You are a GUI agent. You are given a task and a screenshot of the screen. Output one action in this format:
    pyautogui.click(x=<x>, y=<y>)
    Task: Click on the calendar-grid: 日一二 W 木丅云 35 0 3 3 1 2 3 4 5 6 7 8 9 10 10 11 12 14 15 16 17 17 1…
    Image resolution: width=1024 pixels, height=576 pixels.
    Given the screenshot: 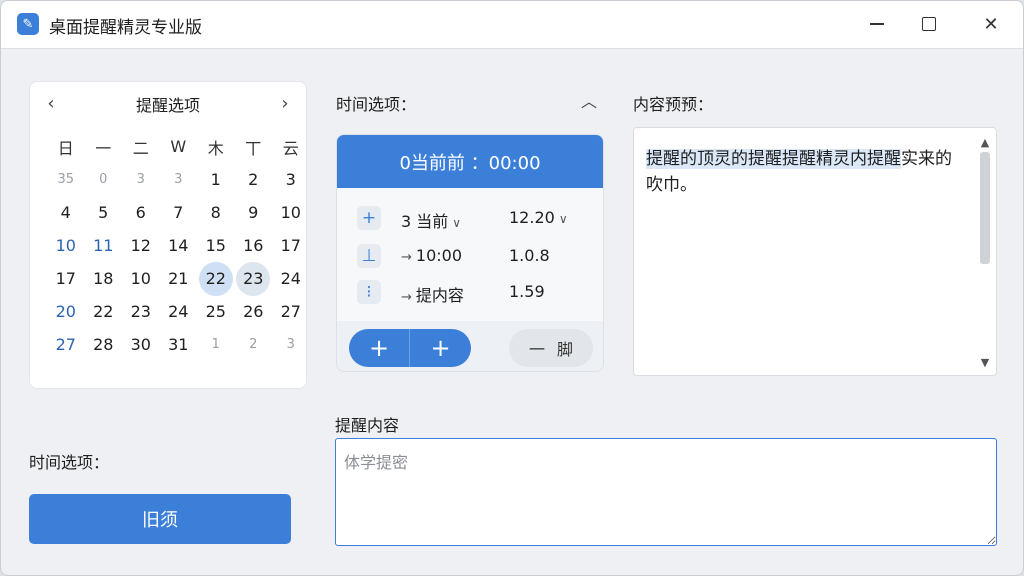 What is the action you would take?
    pyautogui.click(x=177, y=245)
    